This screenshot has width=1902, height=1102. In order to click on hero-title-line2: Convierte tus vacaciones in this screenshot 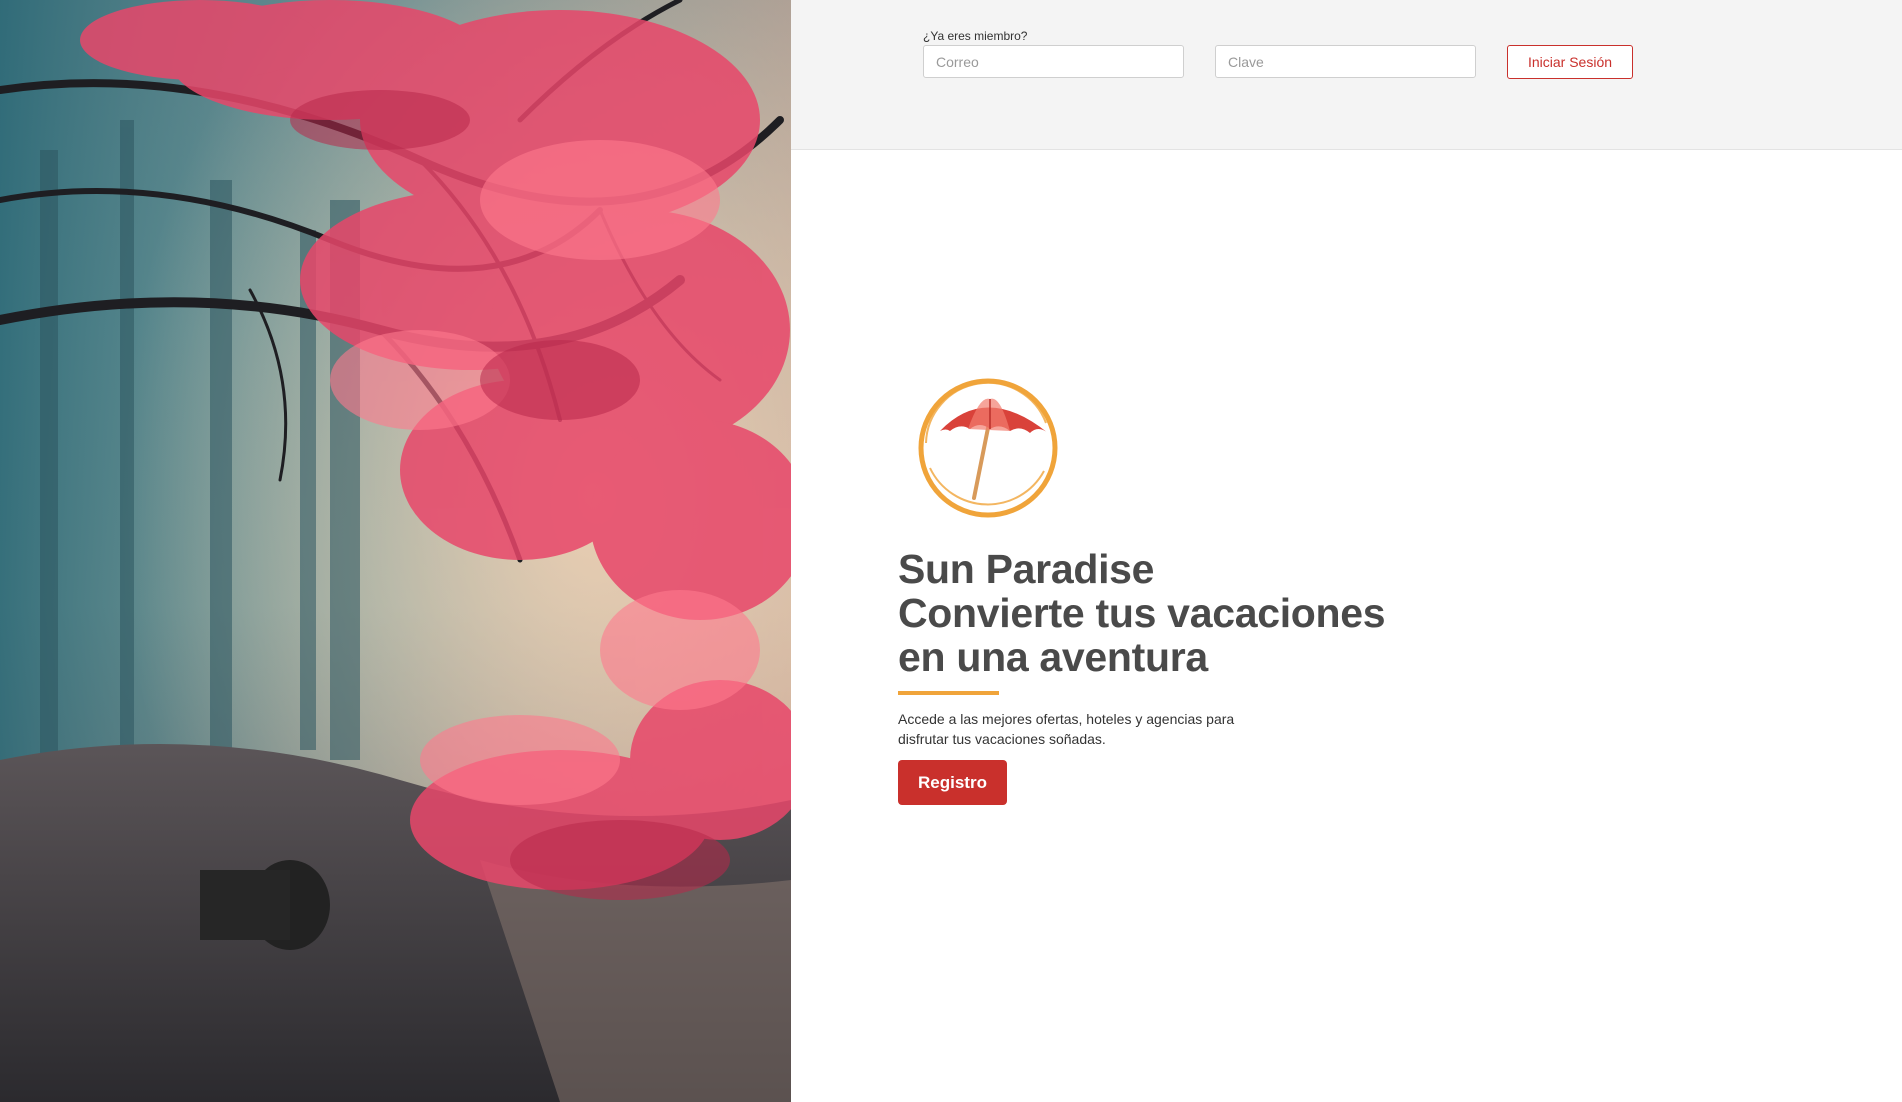, I will do `click(1142, 613)`.